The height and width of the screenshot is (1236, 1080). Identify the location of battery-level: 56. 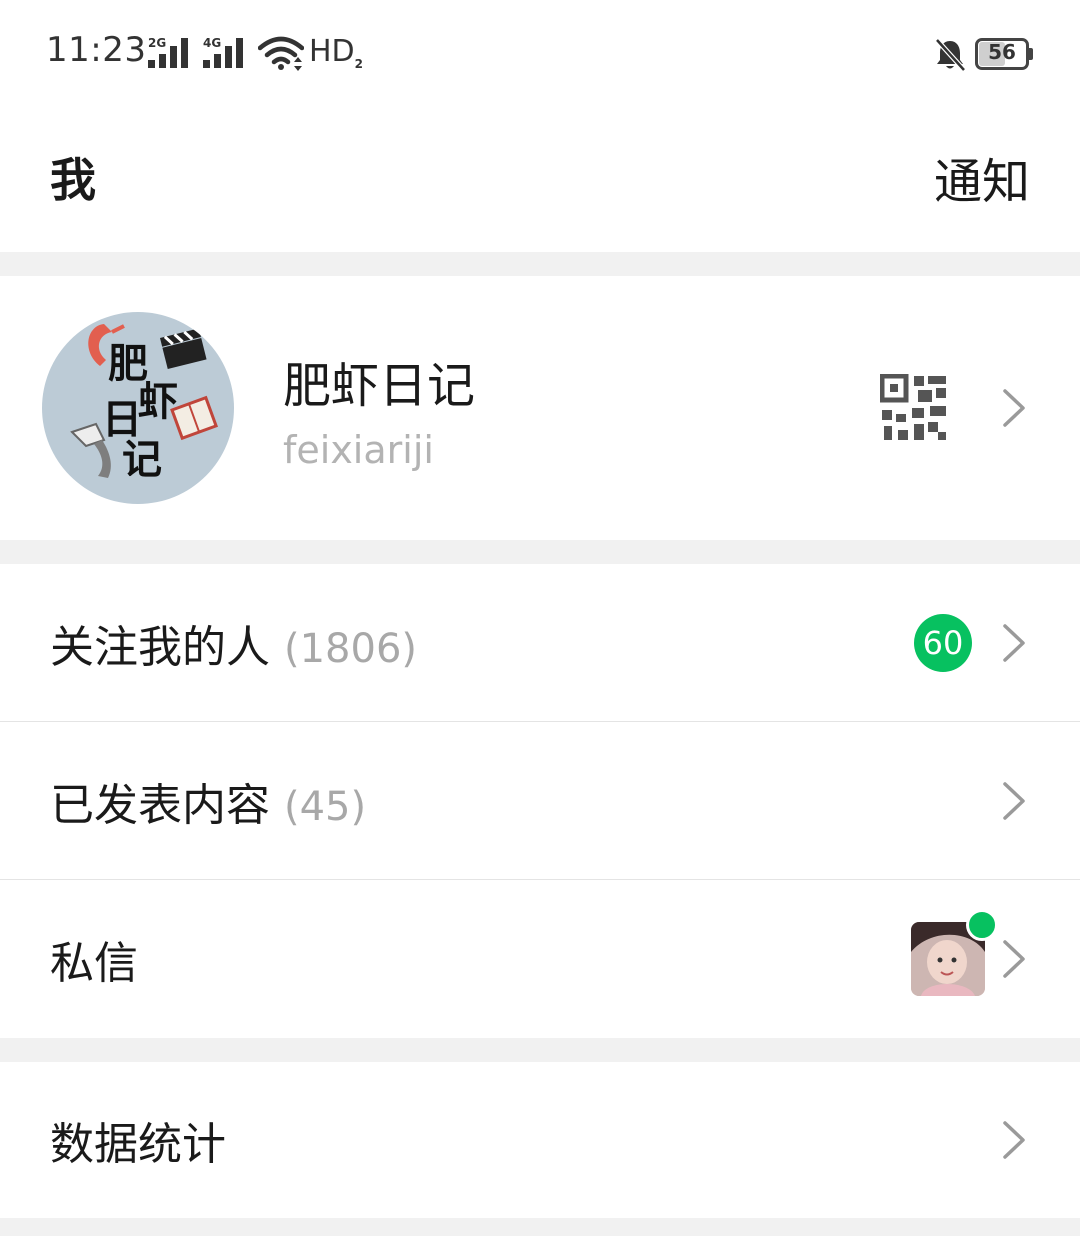
(1002, 52).